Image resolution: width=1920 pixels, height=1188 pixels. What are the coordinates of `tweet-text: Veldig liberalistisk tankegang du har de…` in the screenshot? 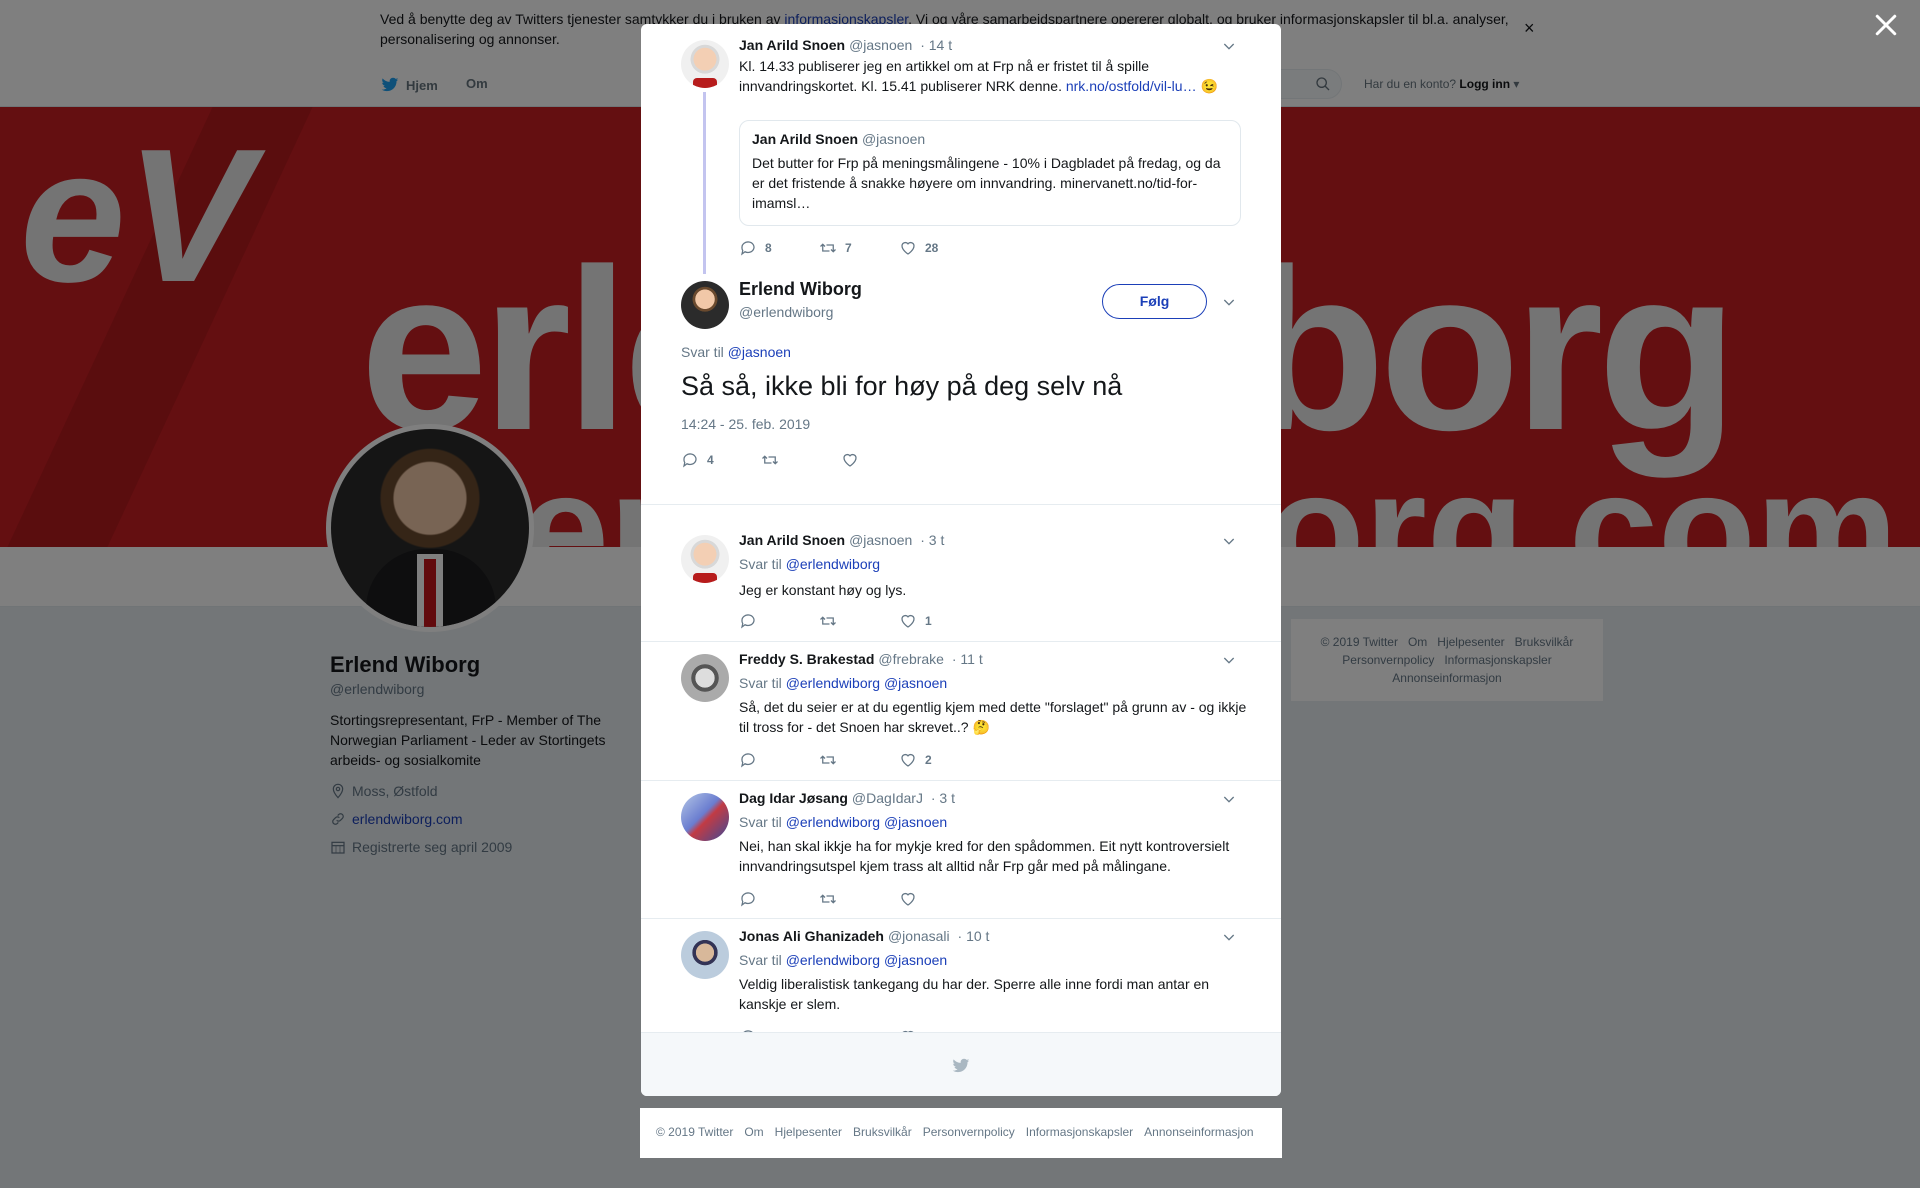 It's located at (974, 994).